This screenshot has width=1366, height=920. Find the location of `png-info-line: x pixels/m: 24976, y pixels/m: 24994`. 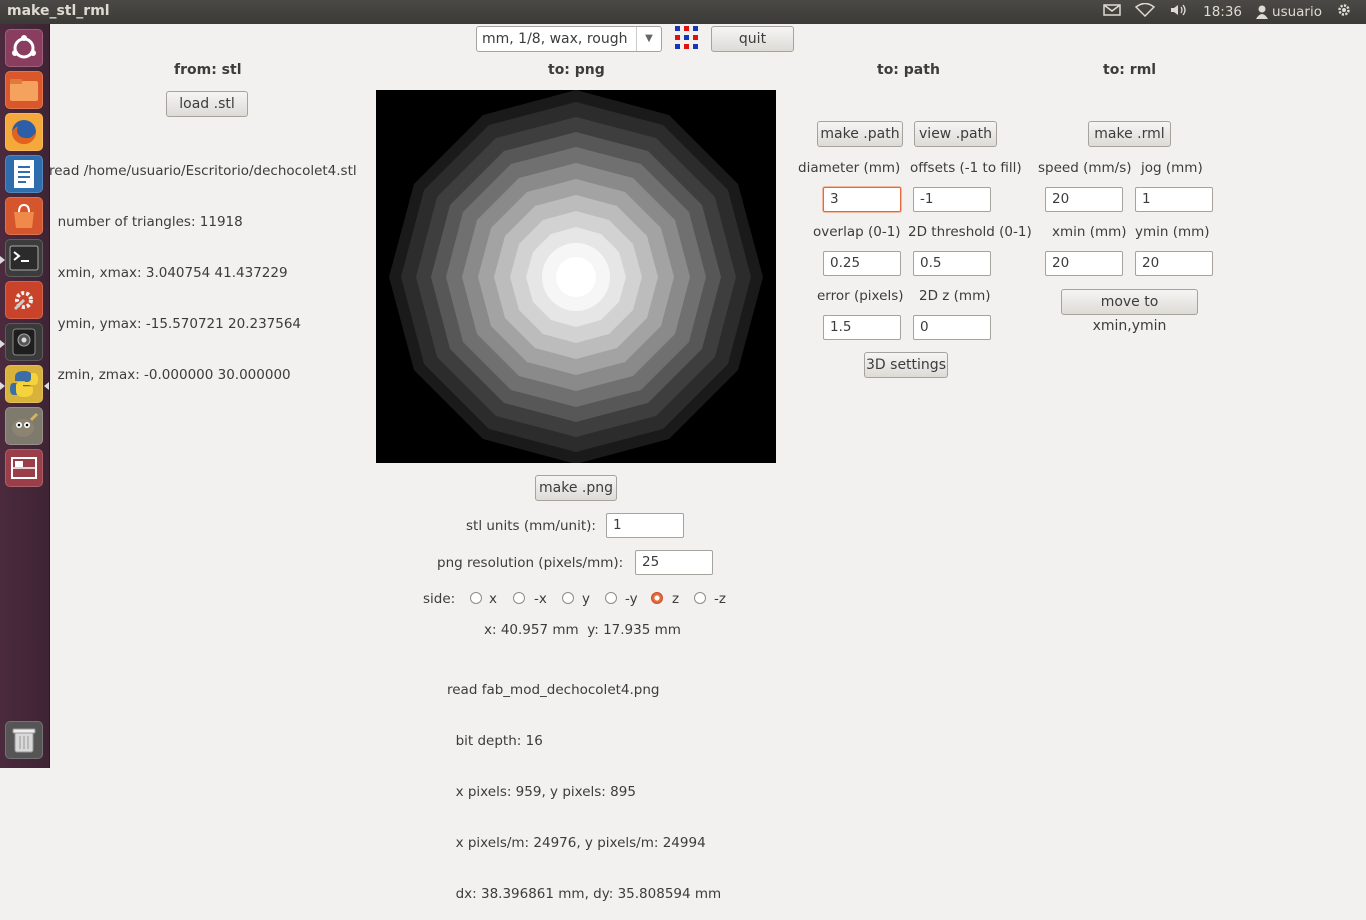

png-info-line: x pixels/m: 24976, y pixels/m: 24994 is located at coordinates (576, 843).